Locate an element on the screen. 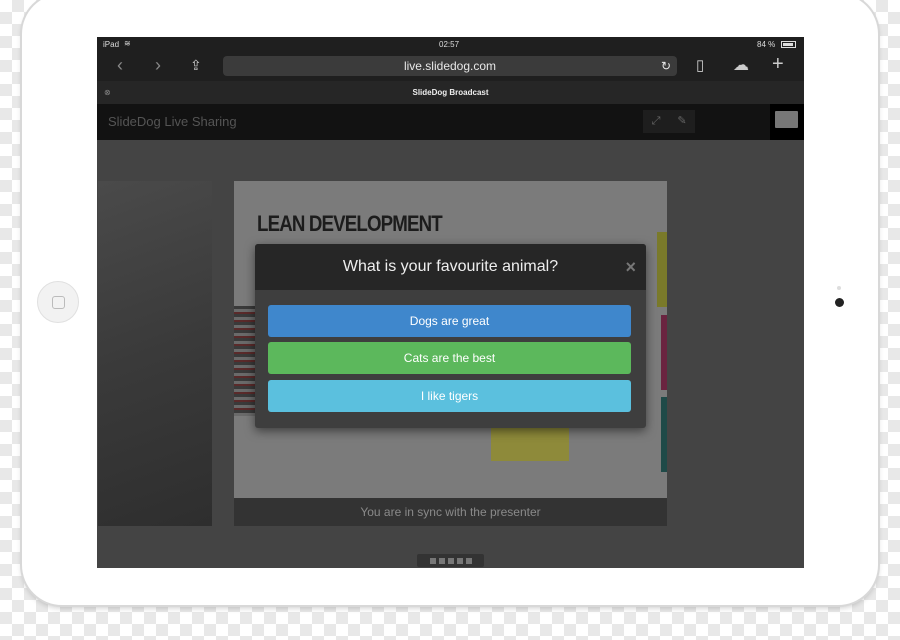  back-icon: ‹ is located at coordinates (120, 65).